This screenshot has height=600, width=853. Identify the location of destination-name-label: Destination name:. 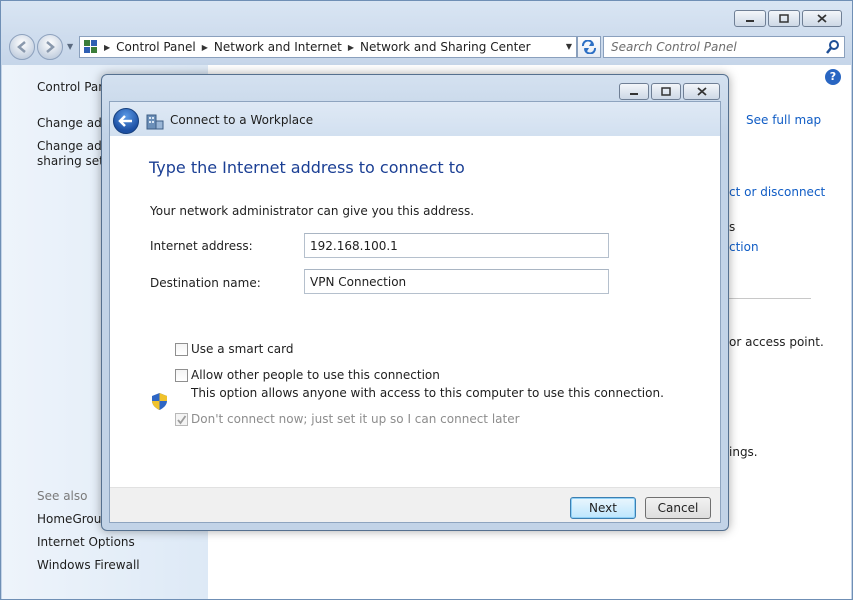
(205, 283).